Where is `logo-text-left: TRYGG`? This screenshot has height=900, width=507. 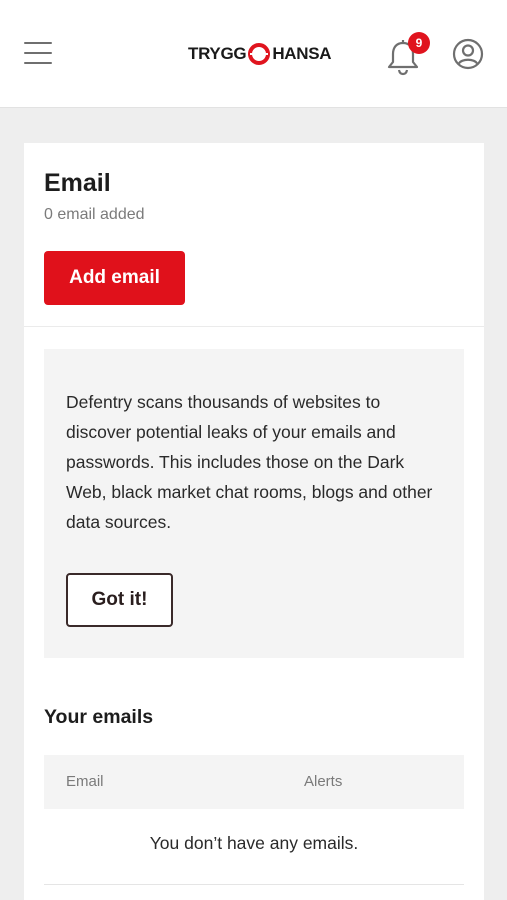
logo-text-left: TRYGG is located at coordinates (217, 53).